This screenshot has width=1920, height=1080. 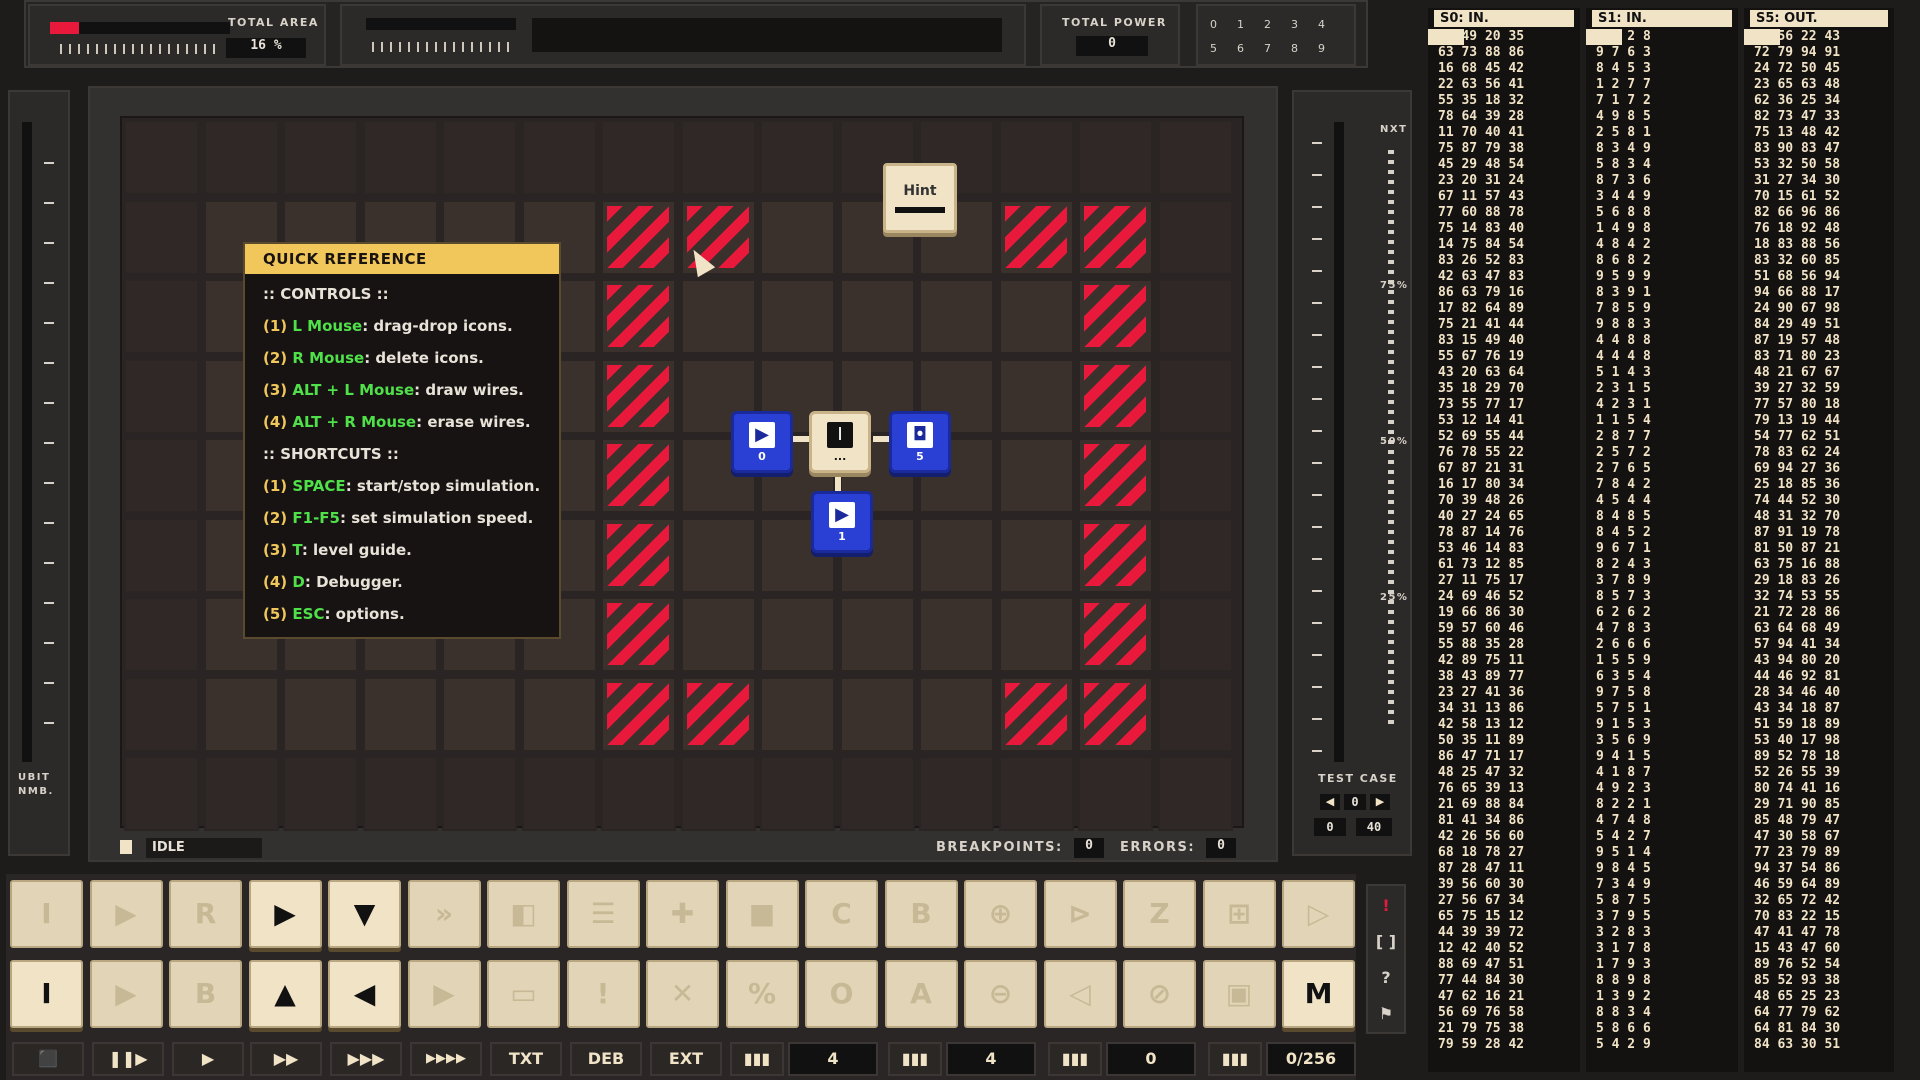 What do you see at coordinates (1239, 994) in the screenshot?
I see `palette-component-button: ▣` at bounding box center [1239, 994].